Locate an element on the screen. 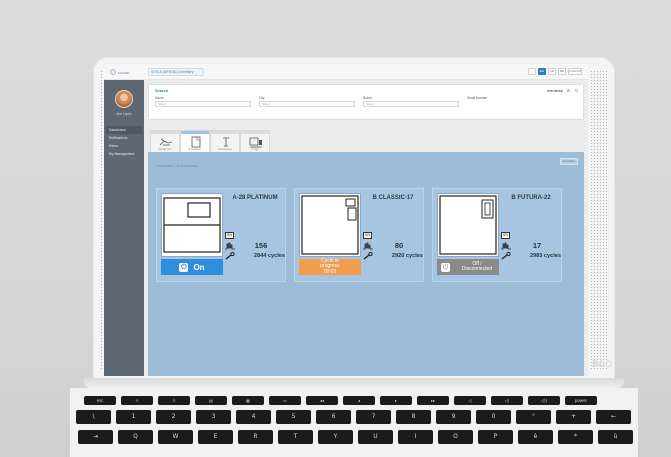  status-off-button: ⏻ Off / Disconnected is located at coordinates (468, 267).